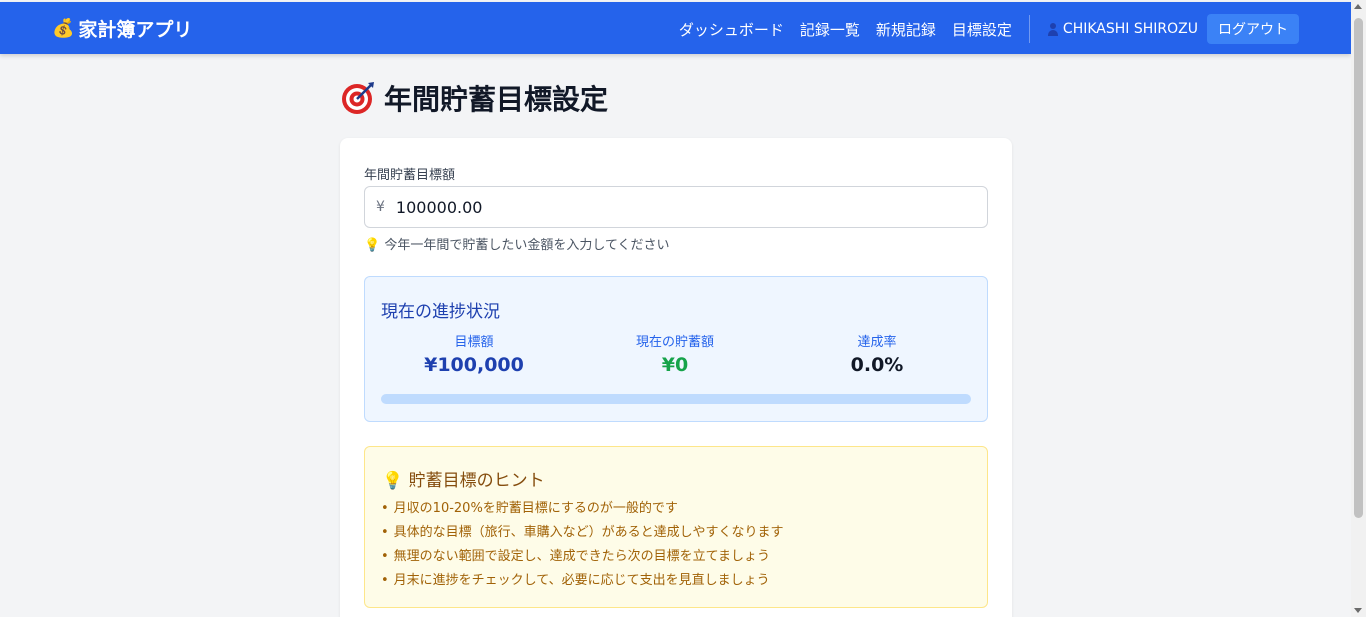 Image resolution: width=1366 pixels, height=617 pixels. What do you see at coordinates (474, 365) in the screenshot?
I see `stat-target-value: ¥100,000` at bounding box center [474, 365].